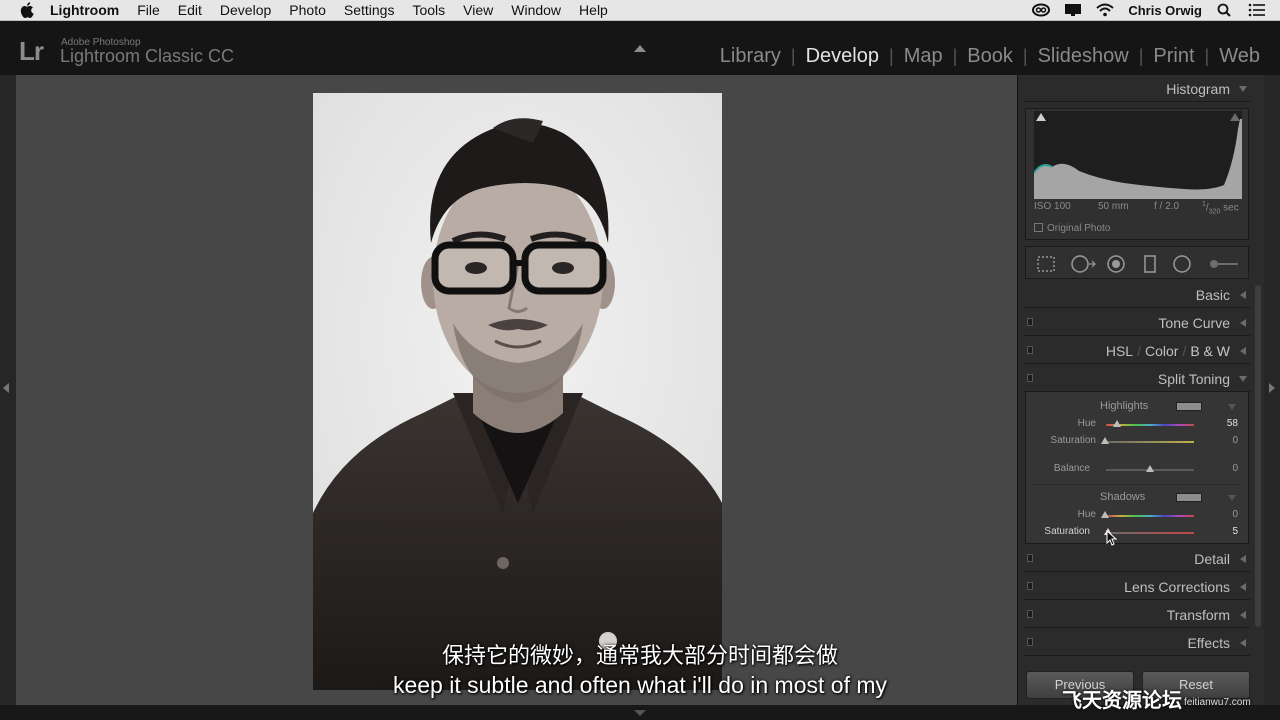 The width and height of the screenshot is (1280, 720). Describe the element at coordinates (1232, 407) in the screenshot. I see `highlights-picker-icon` at that location.